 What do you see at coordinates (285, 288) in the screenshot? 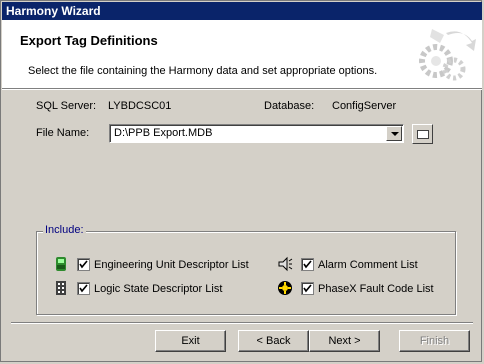
I see `phasex-fault-icon` at bounding box center [285, 288].